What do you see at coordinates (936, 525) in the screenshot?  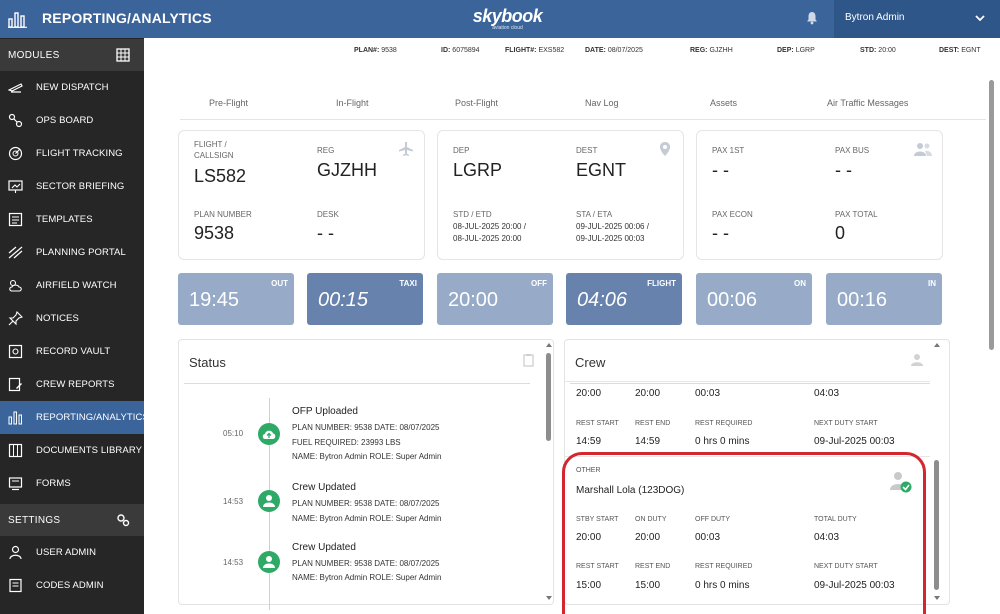 I see `crew-scrollbar-thumb` at bounding box center [936, 525].